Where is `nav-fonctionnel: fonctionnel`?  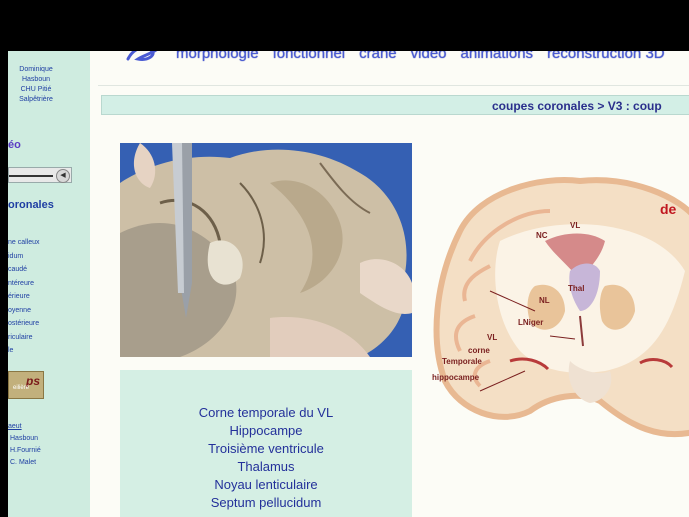
nav-fonctionnel: fonctionnel is located at coordinates (309, 56).